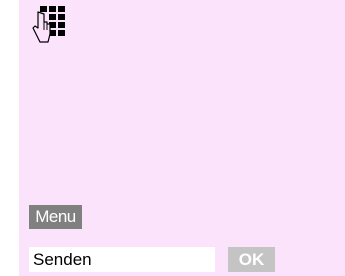 The width and height of the screenshot is (345, 276). I want to click on ok-button: OK, so click(251, 259).